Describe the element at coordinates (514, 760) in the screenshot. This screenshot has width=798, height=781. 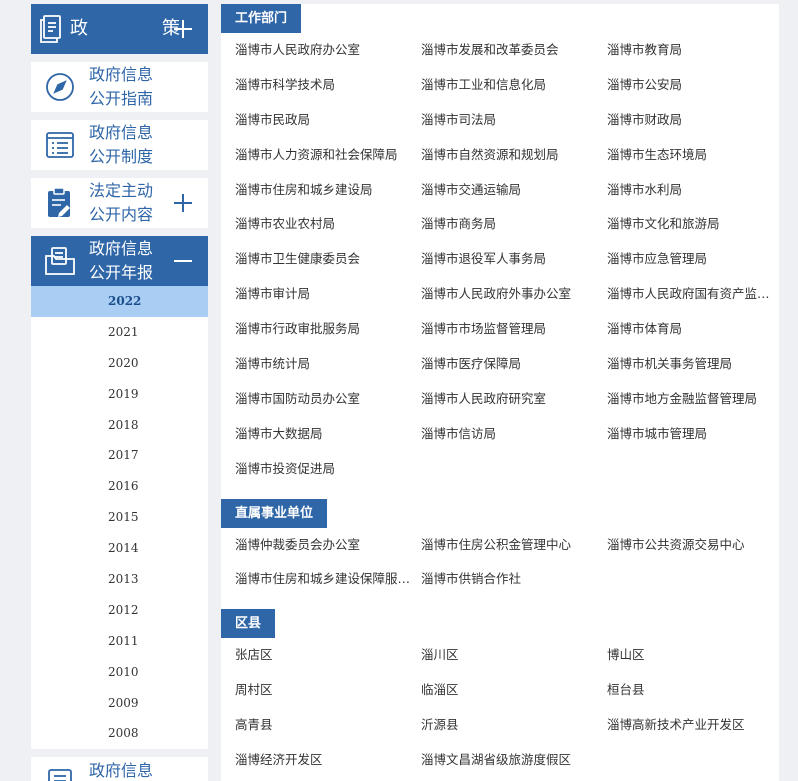
I see `department-link: 淄博文昌湖省级旅游度假区` at that location.